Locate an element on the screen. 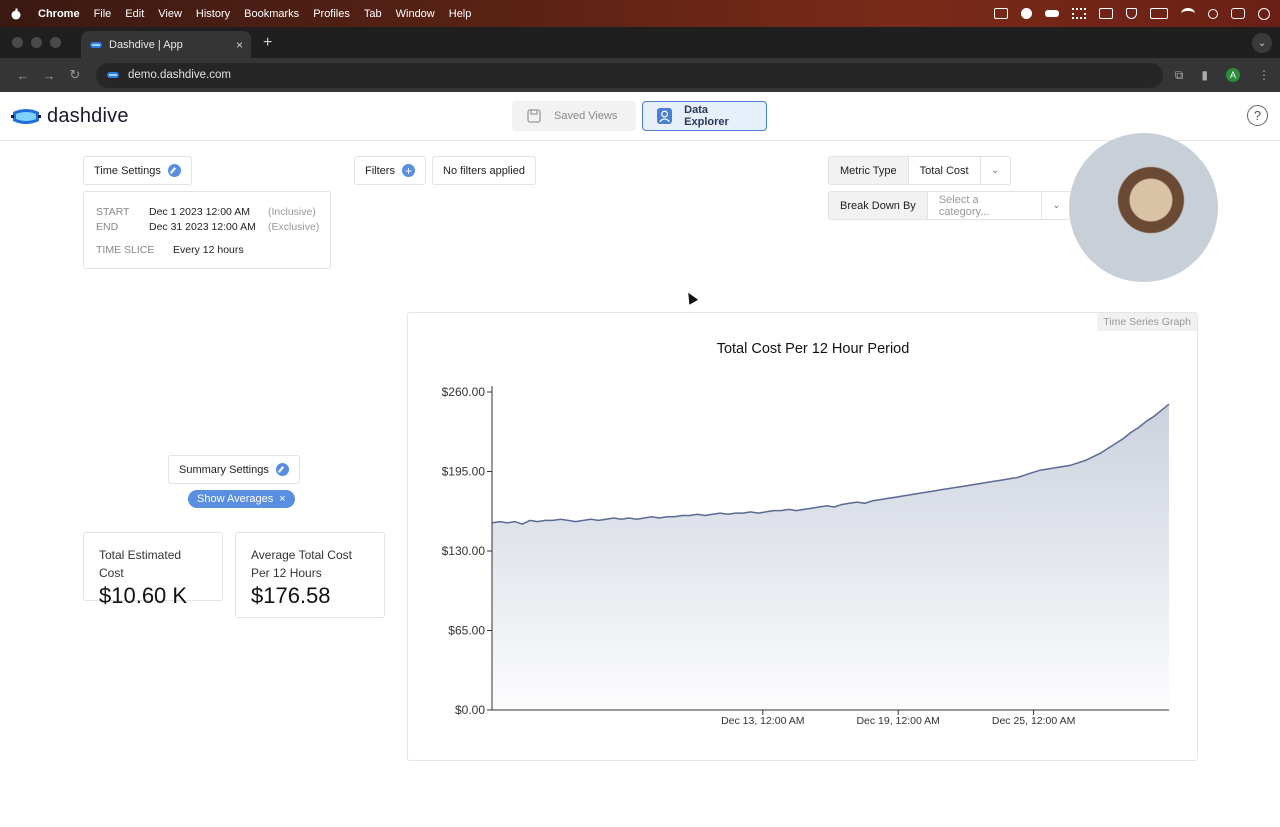 This screenshot has width=1280, height=827. filters-button: Filters + is located at coordinates (390, 170).